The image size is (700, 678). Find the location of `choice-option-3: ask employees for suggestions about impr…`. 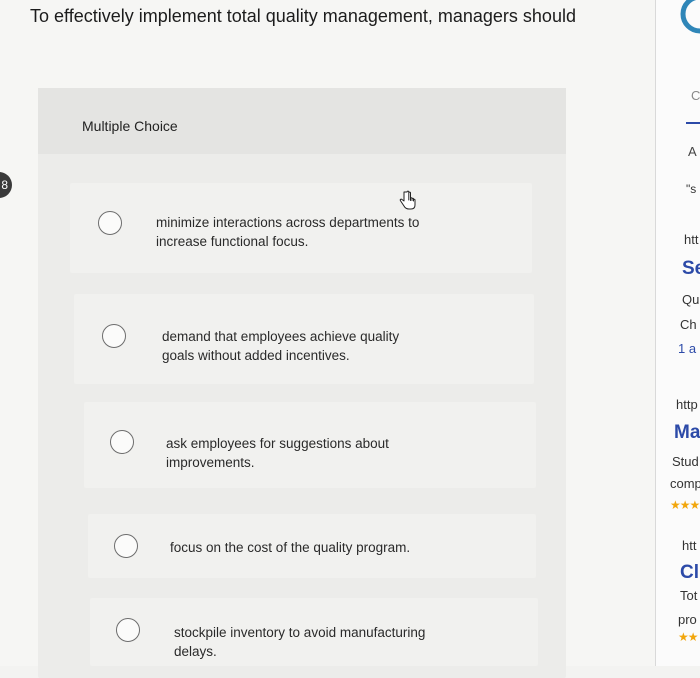

choice-option-3: ask employees for suggestions about impr… is located at coordinates (310, 445).